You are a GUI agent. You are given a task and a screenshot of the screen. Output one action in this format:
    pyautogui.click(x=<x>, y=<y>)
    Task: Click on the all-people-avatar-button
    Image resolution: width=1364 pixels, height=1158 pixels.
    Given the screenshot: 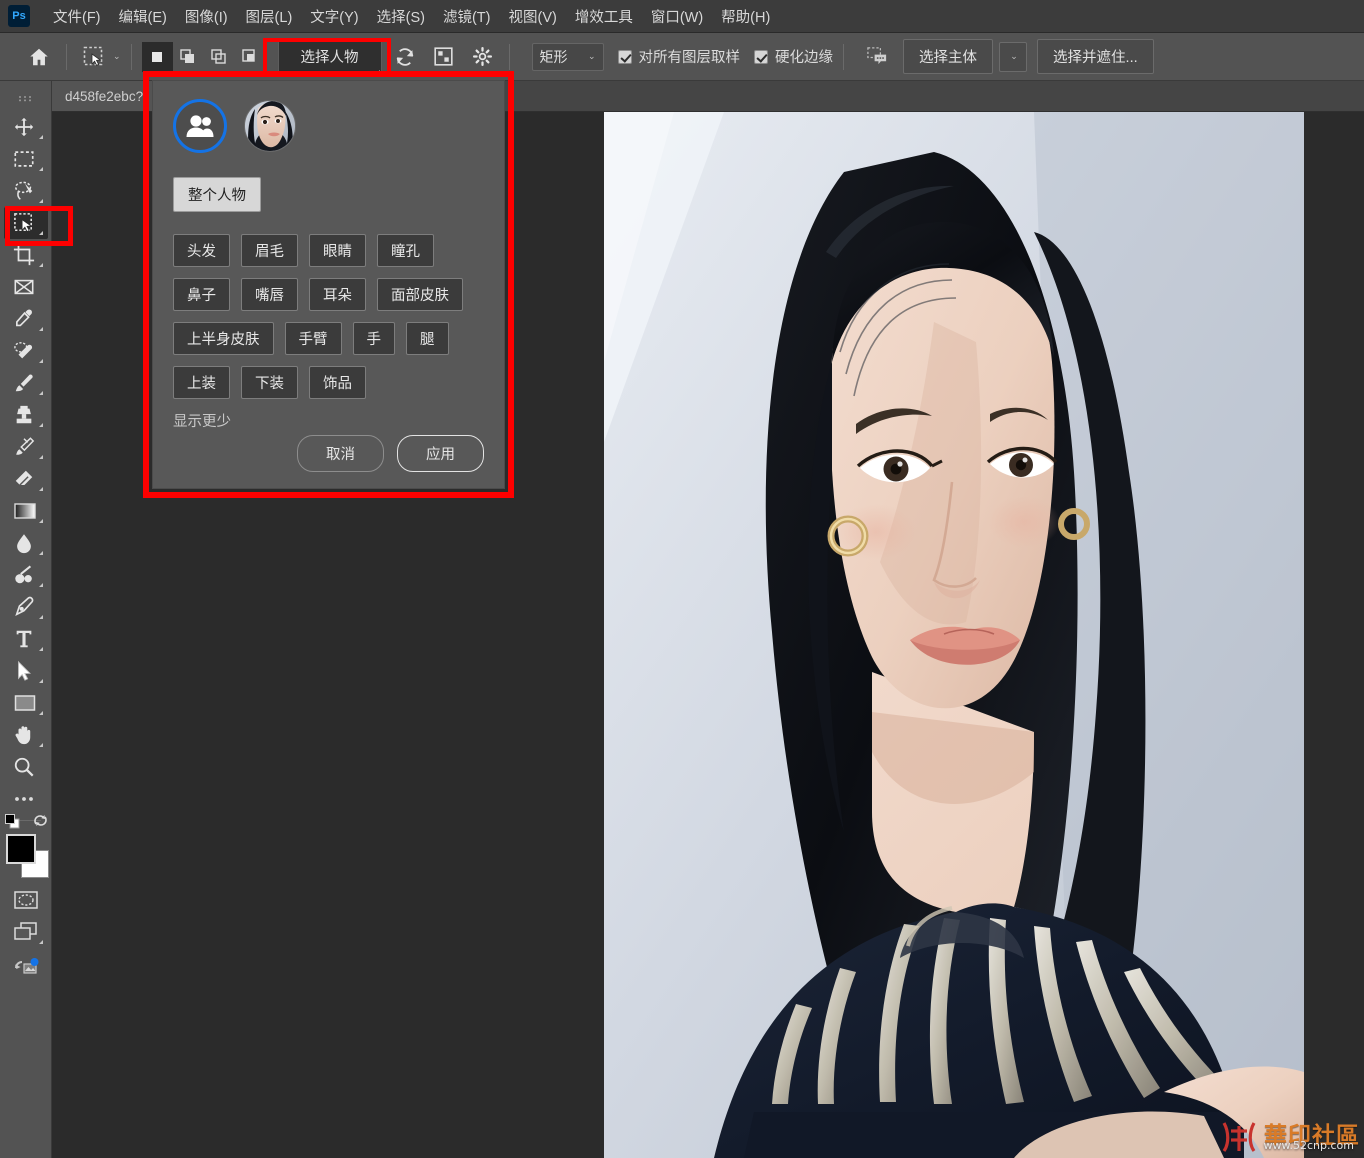 What is the action you would take?
    pyautogui.click(x=200, y=126)
    